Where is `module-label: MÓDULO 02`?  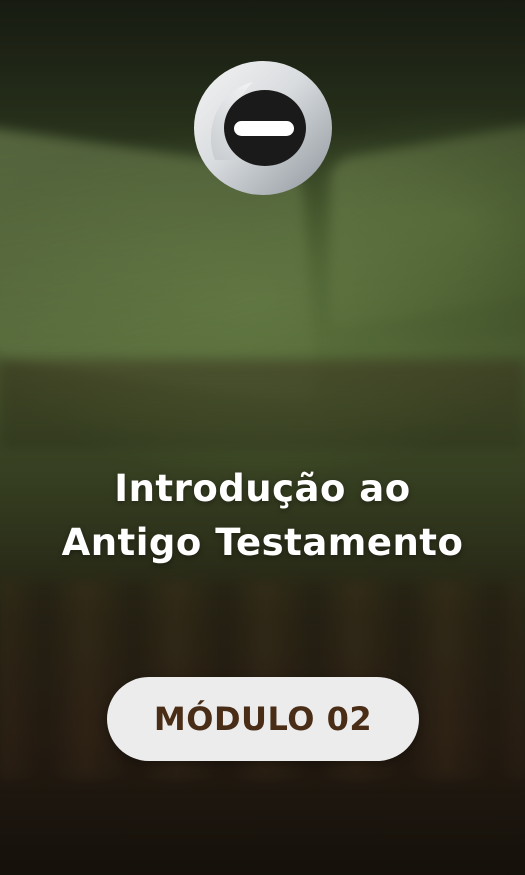 module-label: MÓDULO 02 is located at coordinates (263, 719).